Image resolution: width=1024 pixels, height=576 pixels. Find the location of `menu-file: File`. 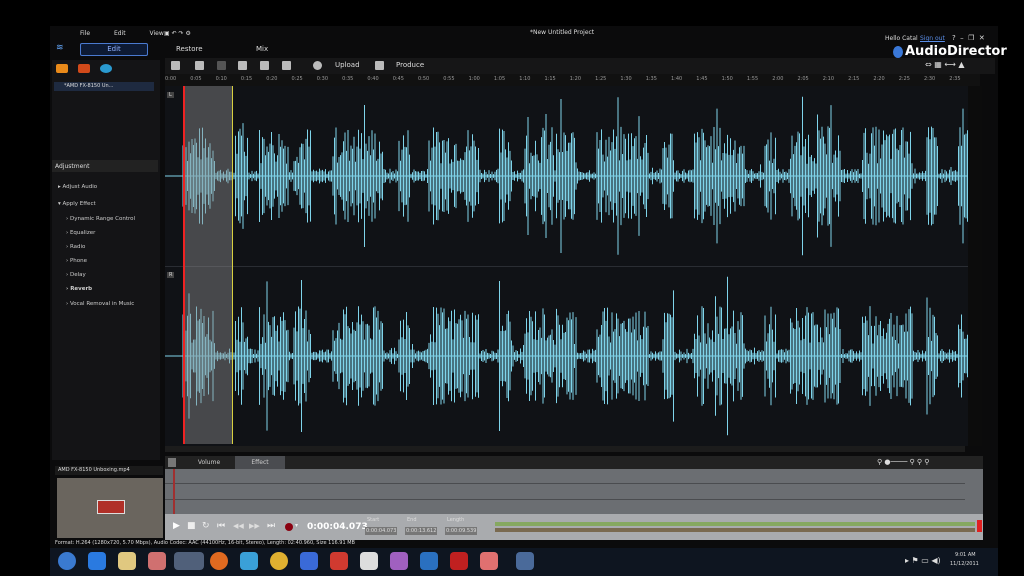

menu-file: File is located at coordinates (85, 33).